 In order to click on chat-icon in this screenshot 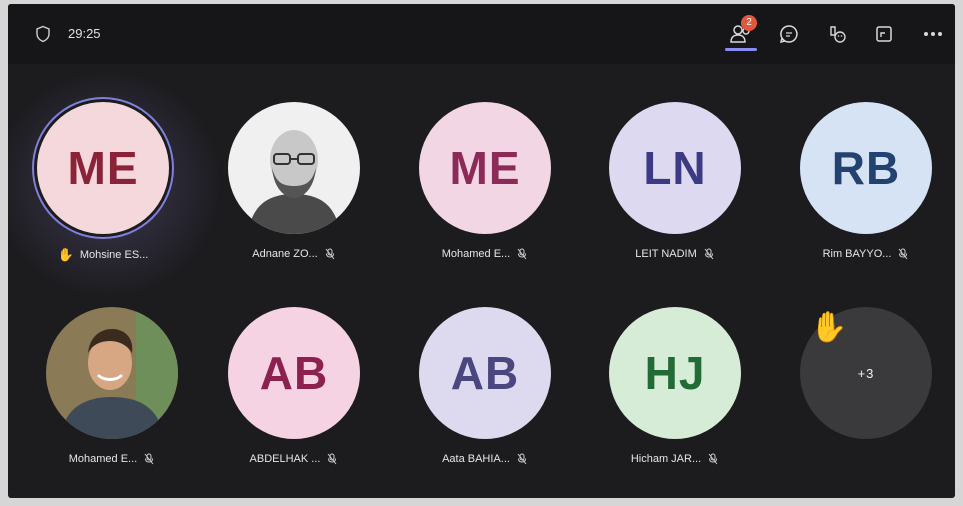, I will do `click(788, 34)`.